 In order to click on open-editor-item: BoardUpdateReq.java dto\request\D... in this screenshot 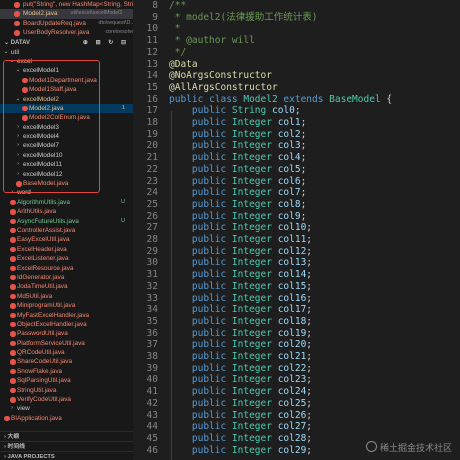, I will do `click(66, 23)`.